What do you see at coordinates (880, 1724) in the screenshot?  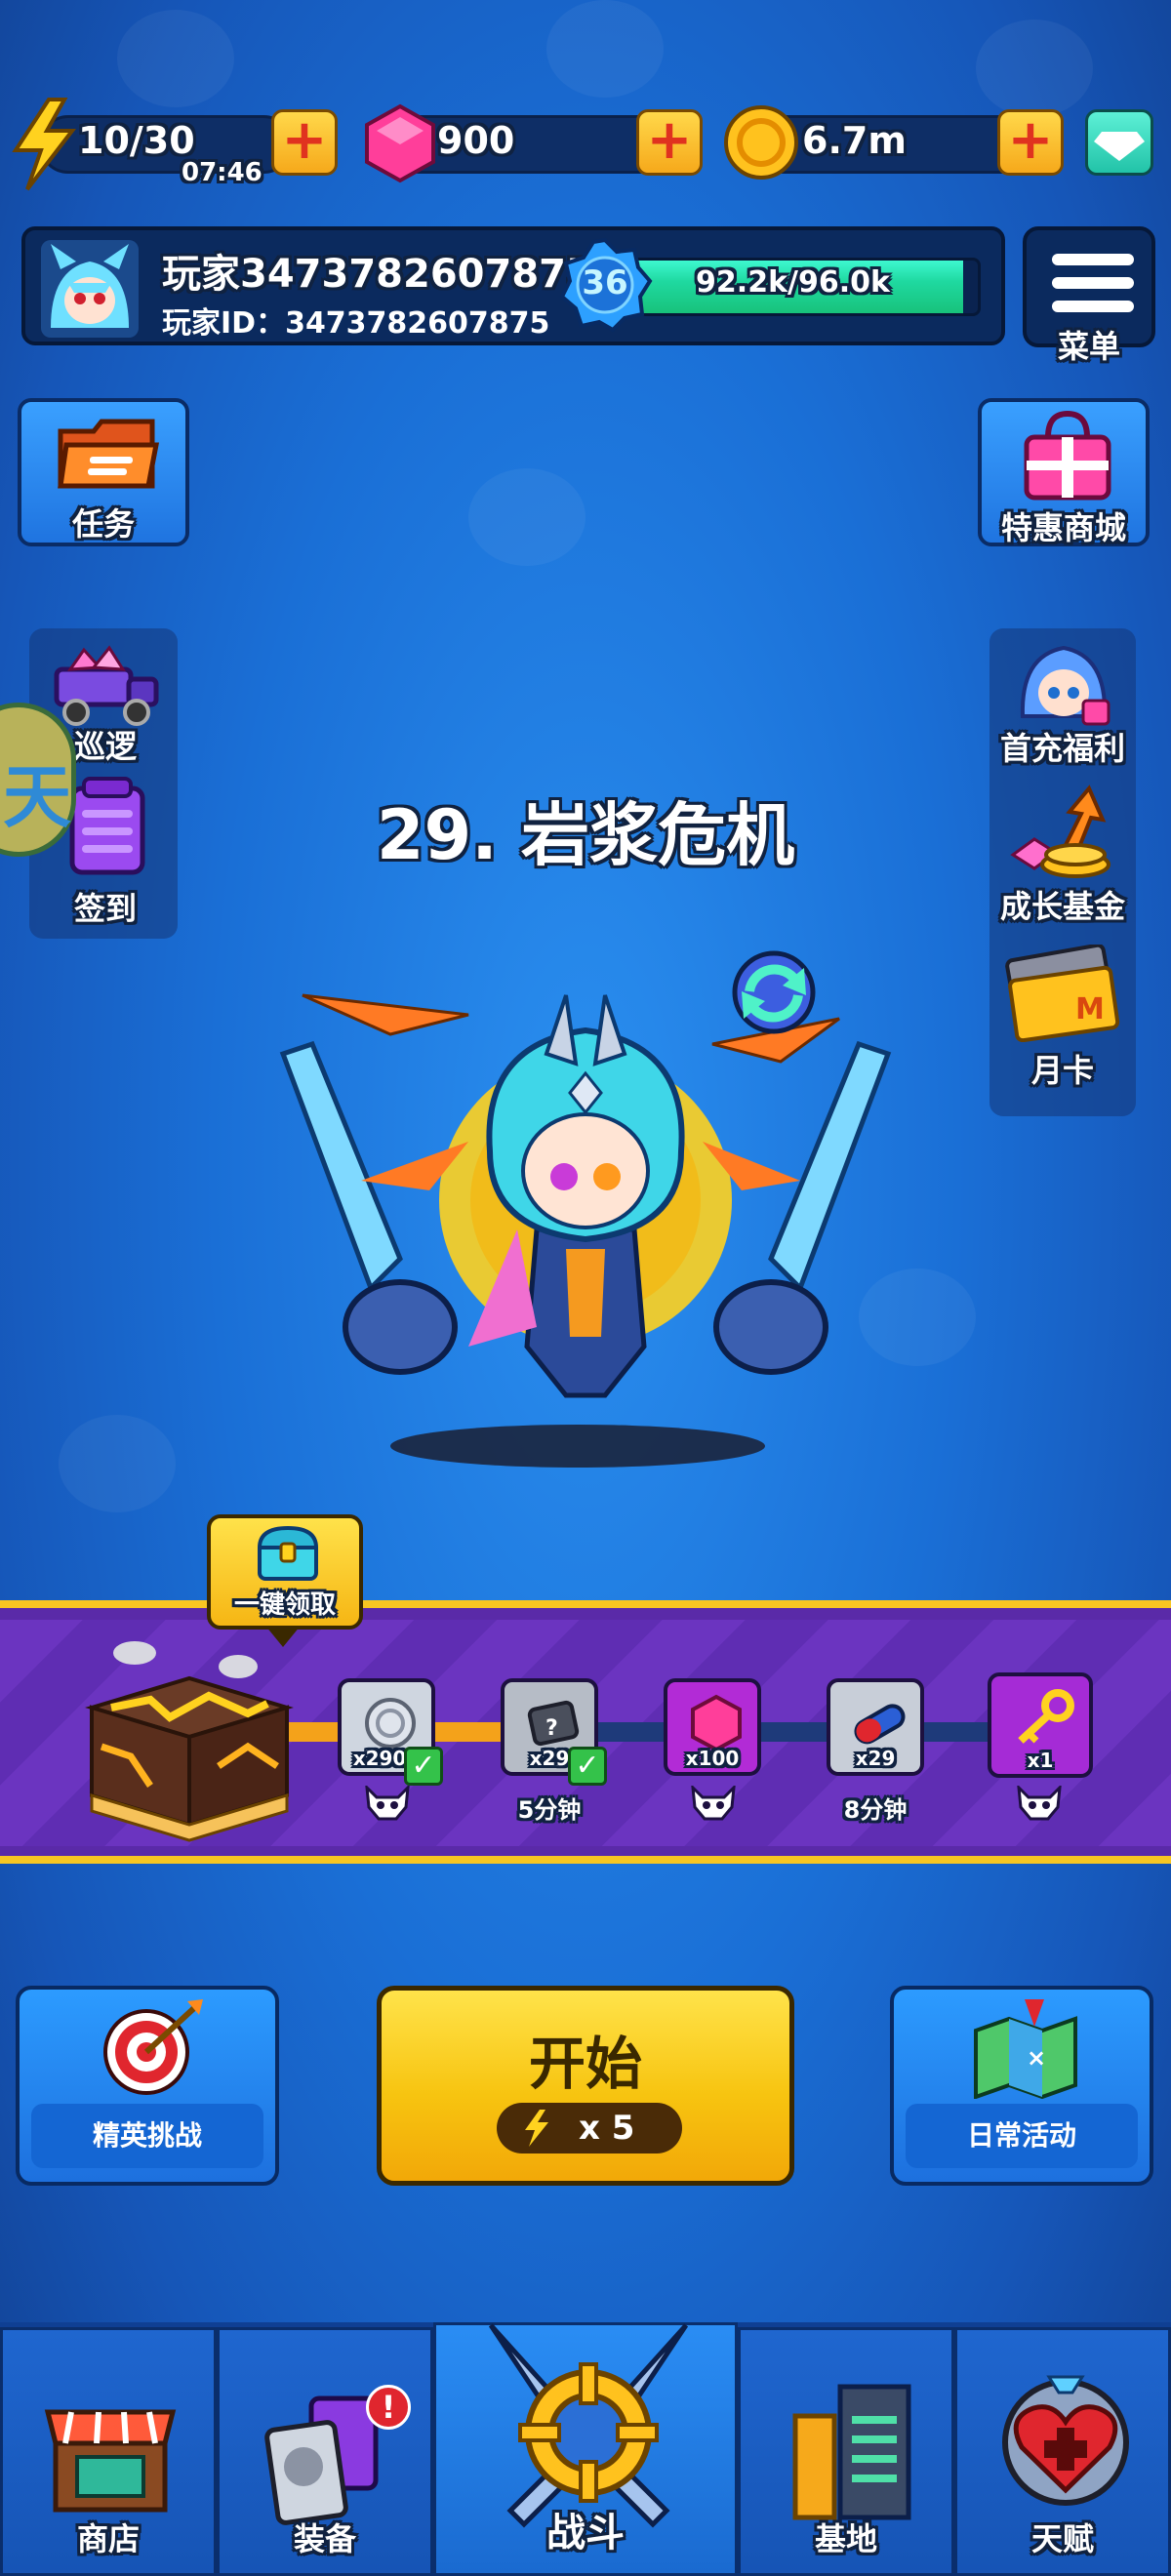 I see `pill-icon` at bounding box center [880, 1724].